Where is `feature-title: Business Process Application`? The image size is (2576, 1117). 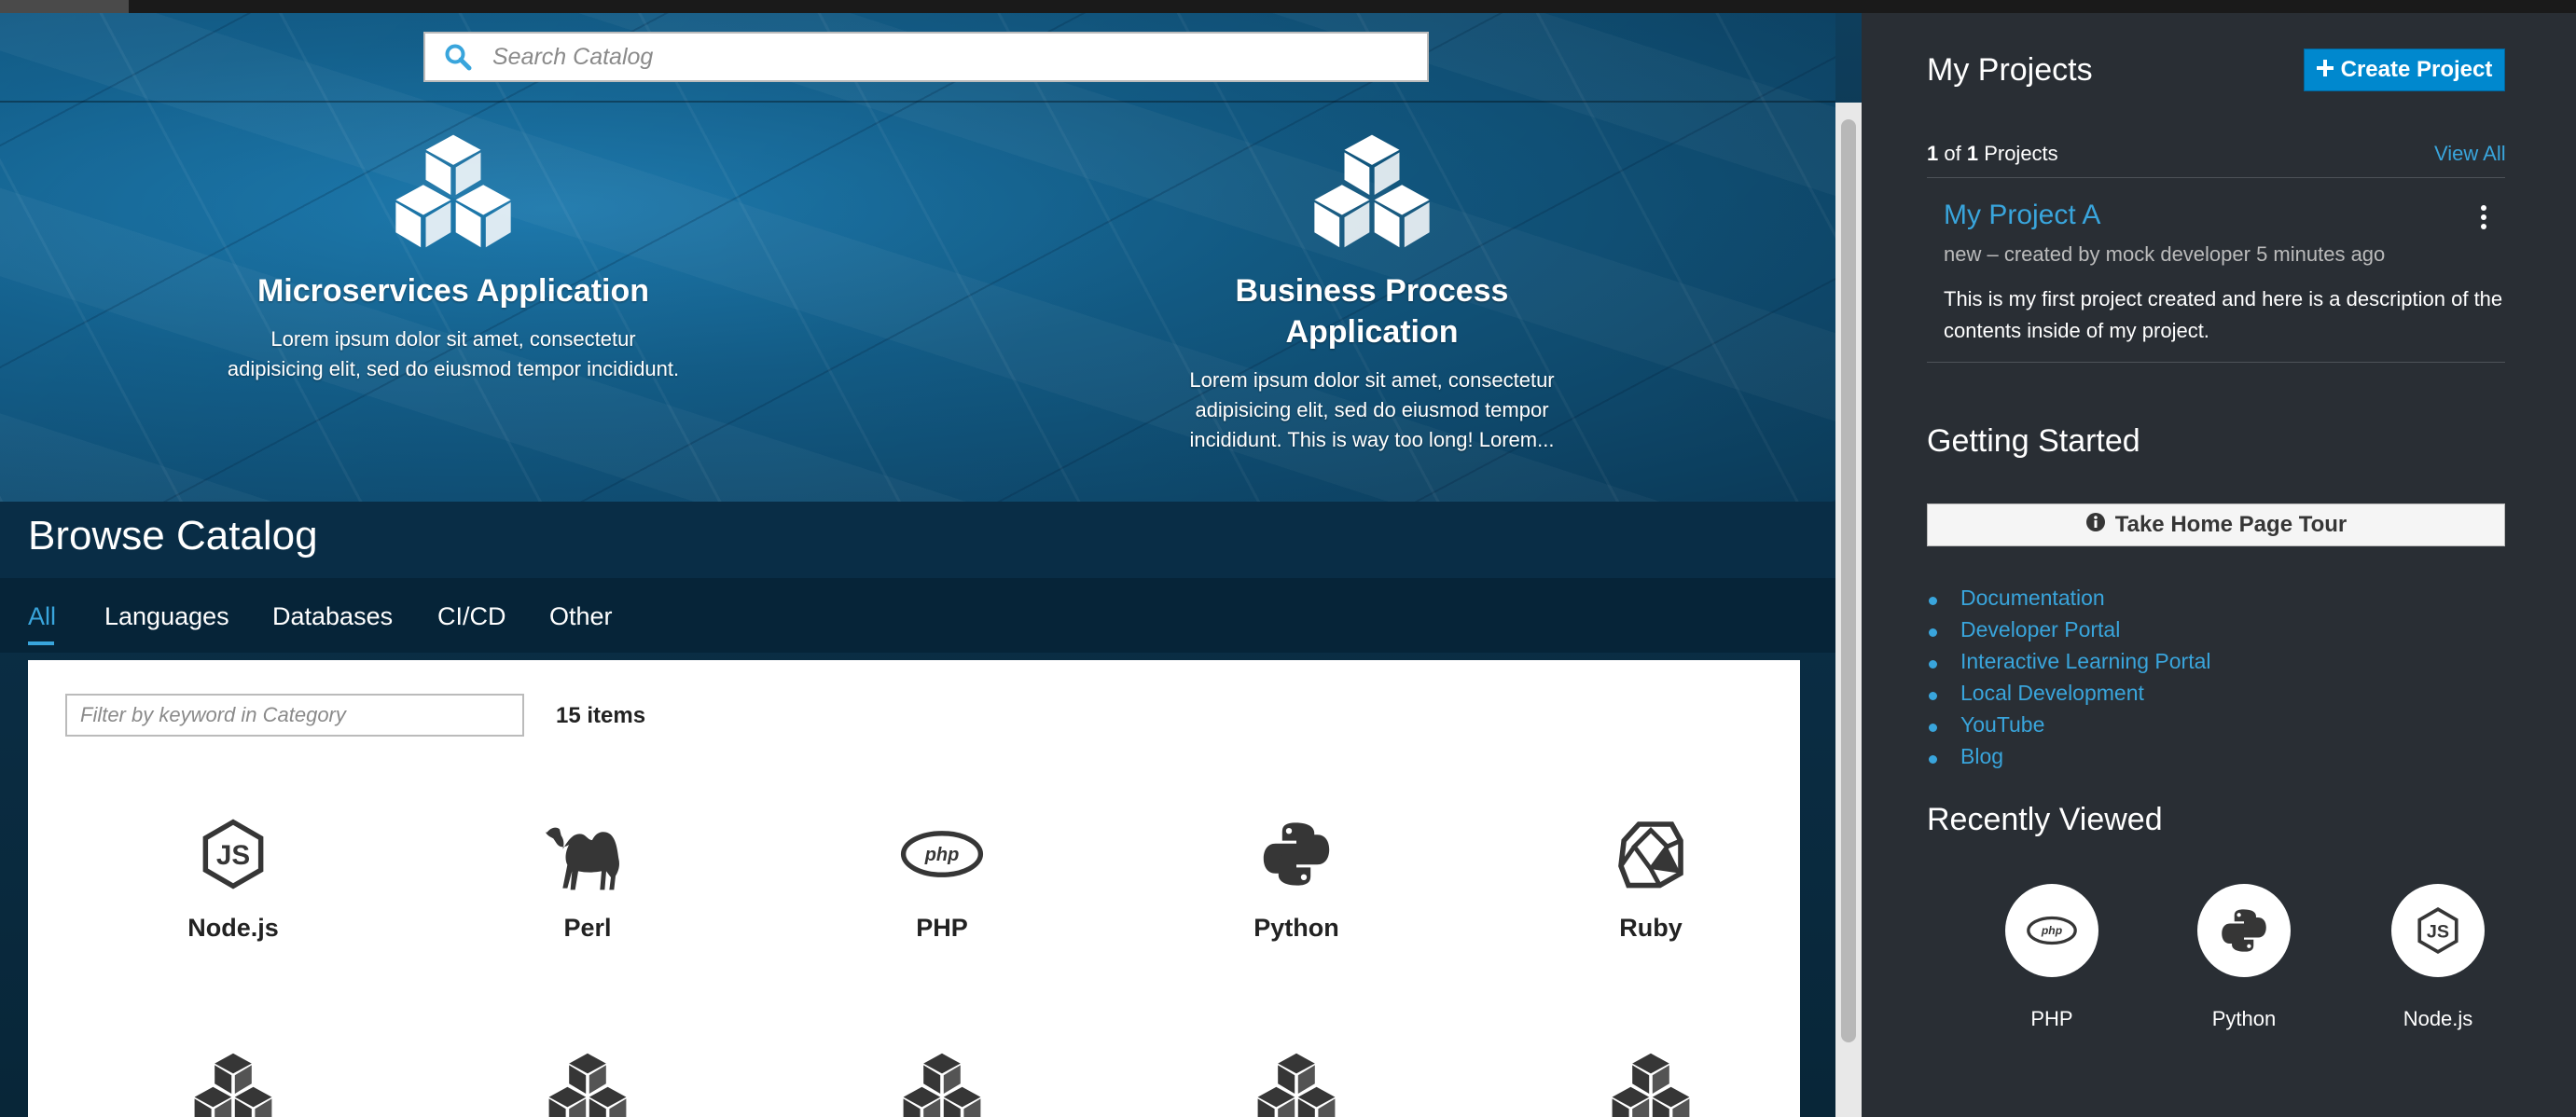 feature-title: Business Process Application is located at coordinates (1372, 311).